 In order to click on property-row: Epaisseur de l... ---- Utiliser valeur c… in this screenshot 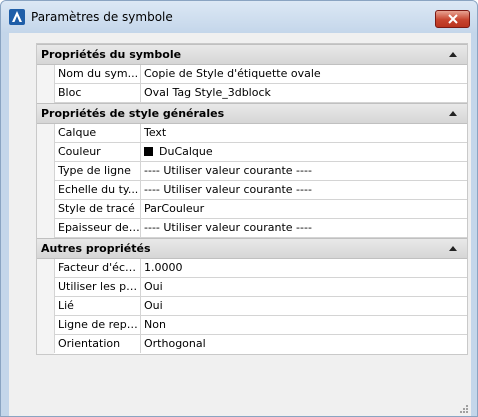, I will do `click(252, 228)`.